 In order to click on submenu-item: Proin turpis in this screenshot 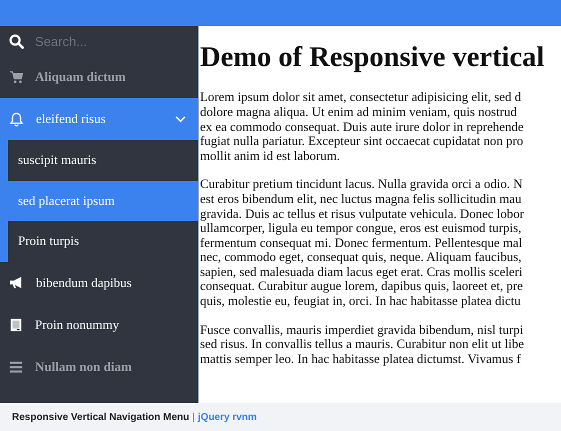, I will do `click(103, 241)`.